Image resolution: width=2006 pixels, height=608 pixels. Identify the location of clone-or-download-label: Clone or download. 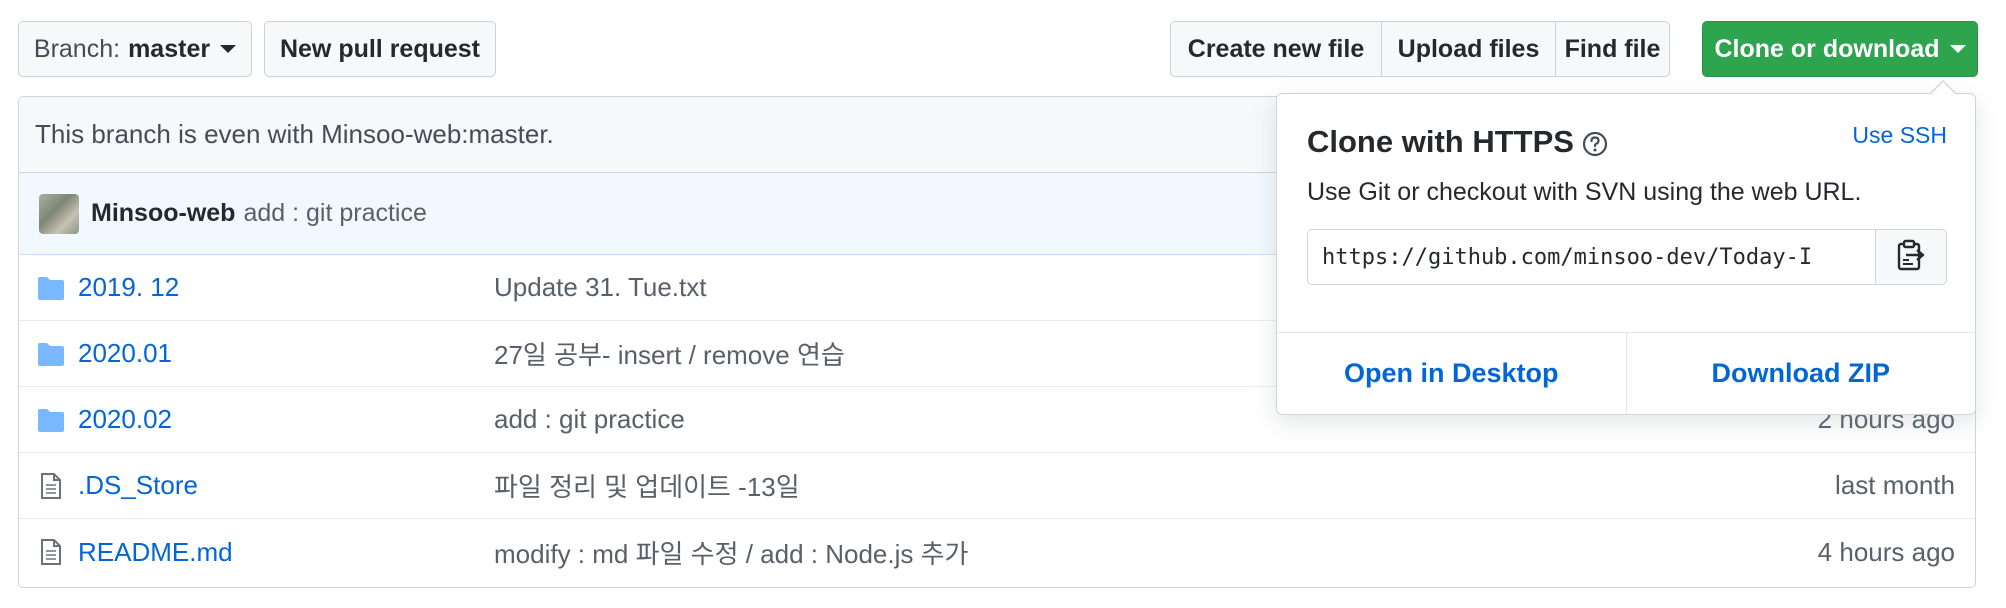
(1827, 48).